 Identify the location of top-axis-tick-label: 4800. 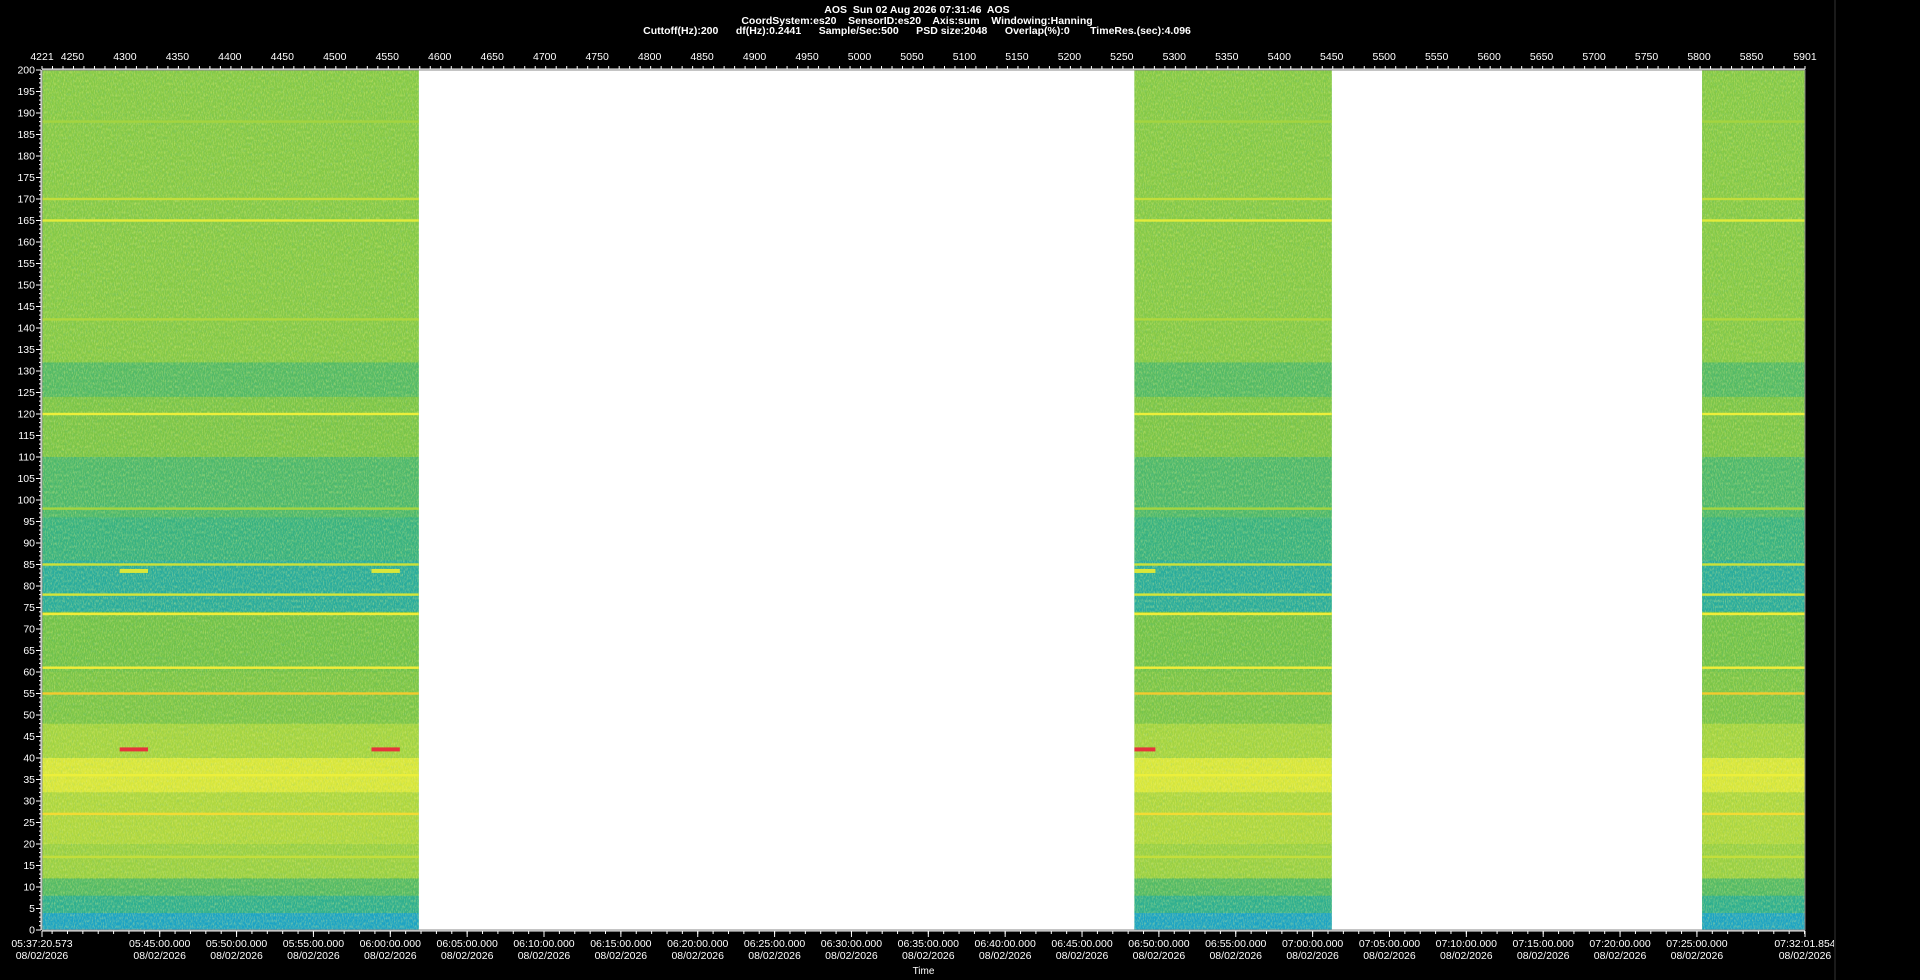
(650, 57).